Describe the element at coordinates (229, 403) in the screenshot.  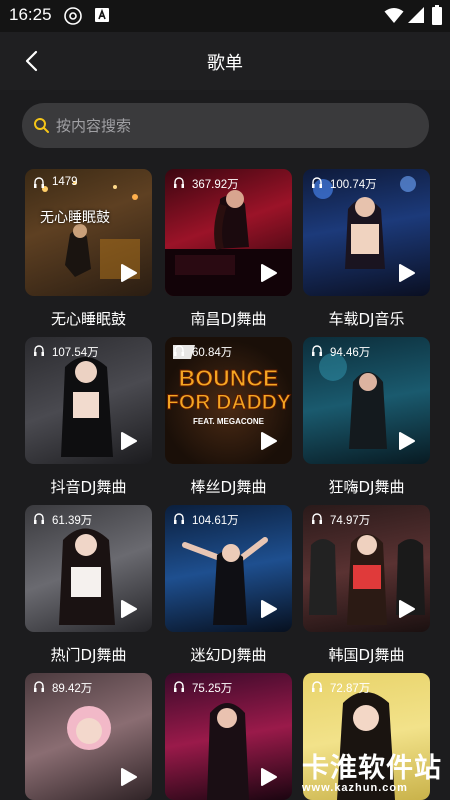
I see `cover-title-line2: FOR DADDY` at that location.